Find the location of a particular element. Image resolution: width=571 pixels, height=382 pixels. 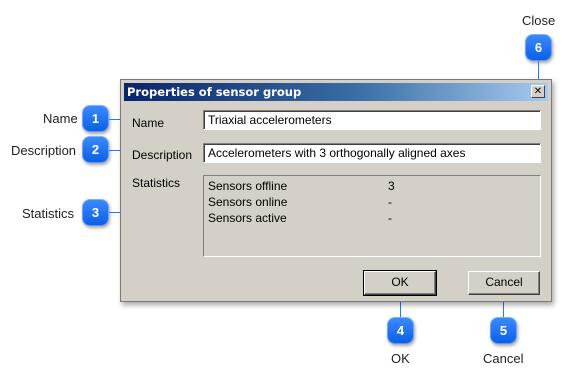

name-field: Triaxial accelerometers is located at coordinates (372, 120).